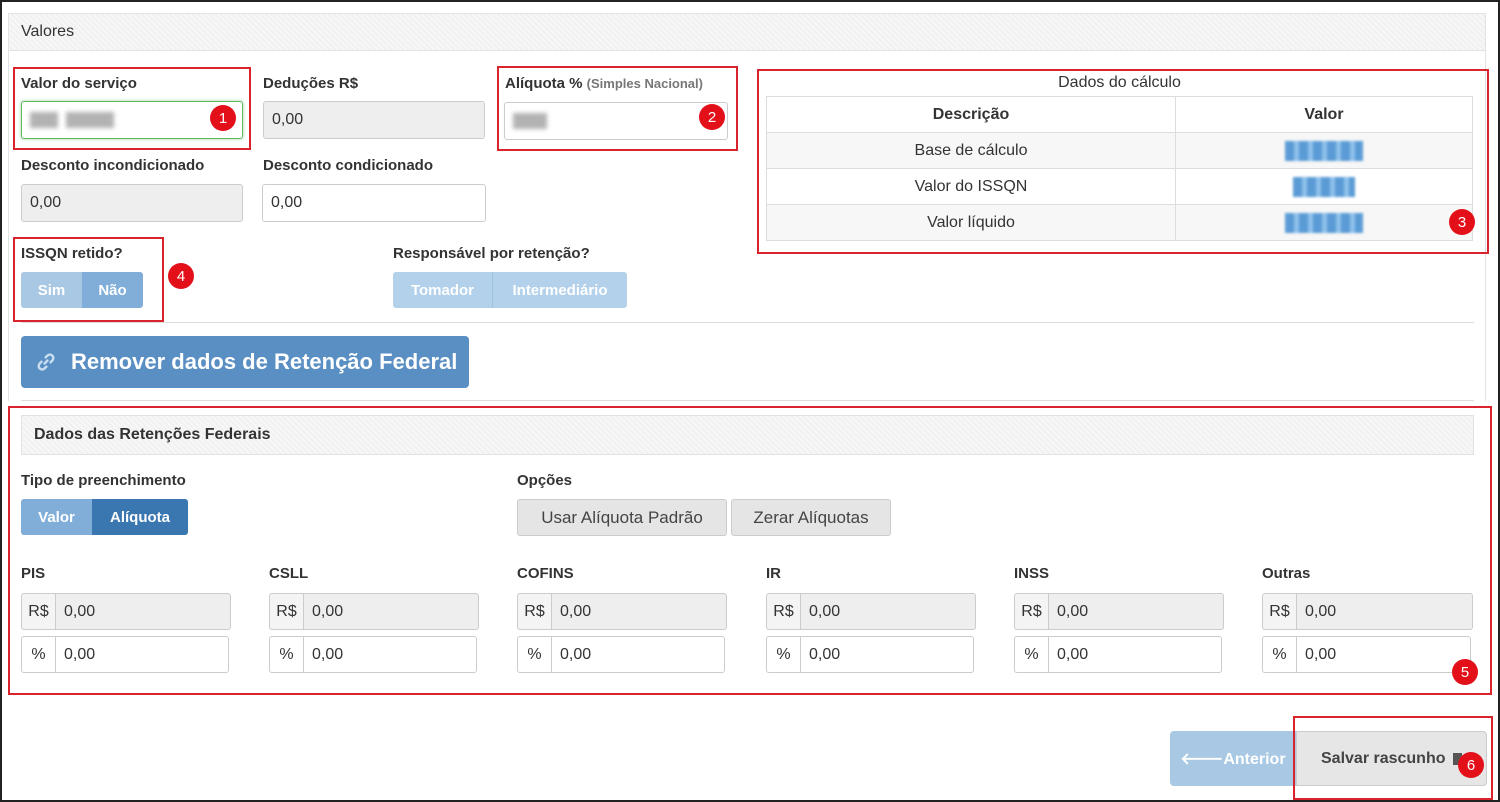  Describe the element at coordinates (1136, 611) in the screenshot. I see `tax-valor-input-inss: 0,00` at that location.